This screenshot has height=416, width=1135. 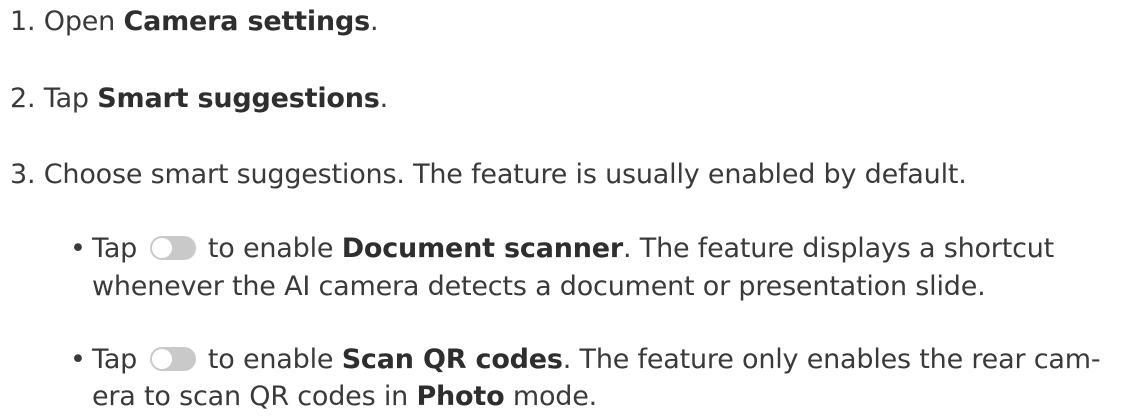 What do you see at coordinates (238, 98) in the screenshot?
I see `smart-suggestions-label: Smart suggestions` at bounding box center [238, 98].